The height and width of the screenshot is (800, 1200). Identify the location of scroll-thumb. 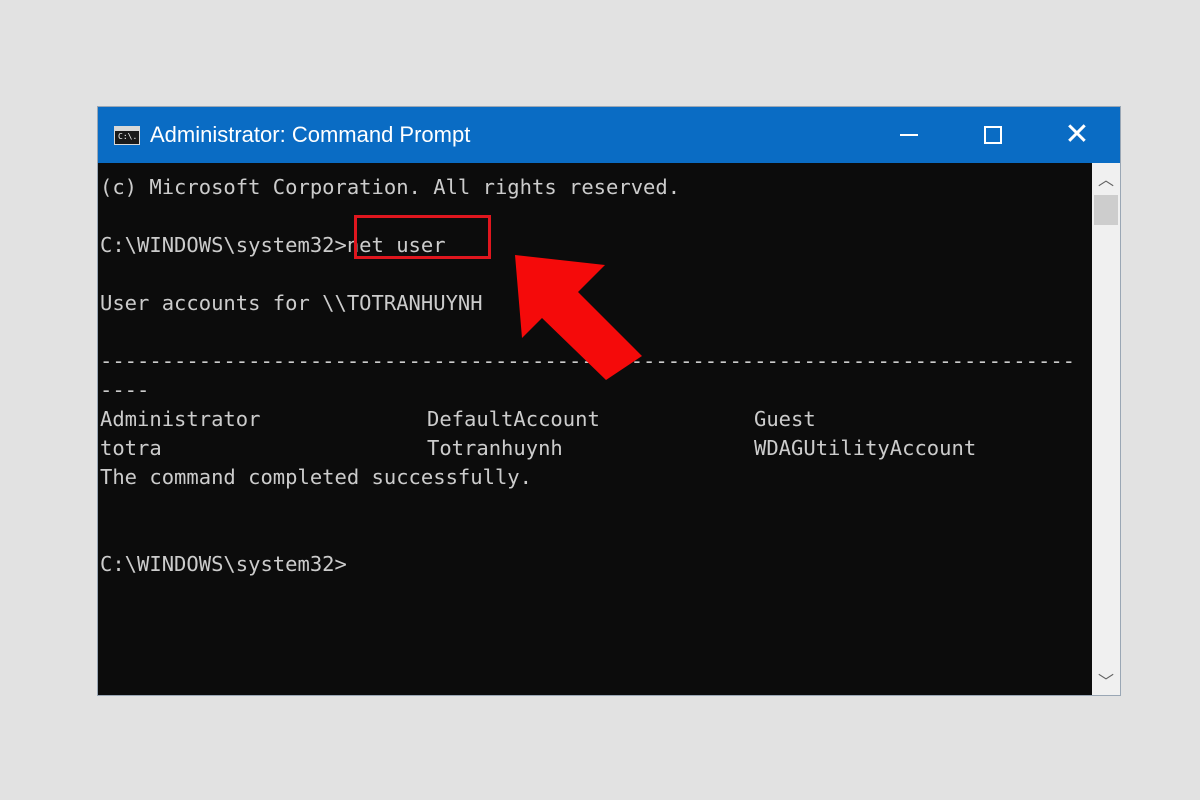
(1106, 210).